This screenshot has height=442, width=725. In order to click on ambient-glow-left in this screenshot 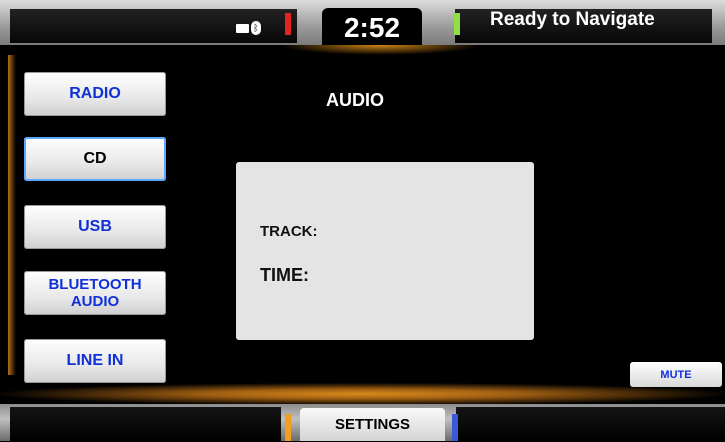, I will do `click(12, 215)`.